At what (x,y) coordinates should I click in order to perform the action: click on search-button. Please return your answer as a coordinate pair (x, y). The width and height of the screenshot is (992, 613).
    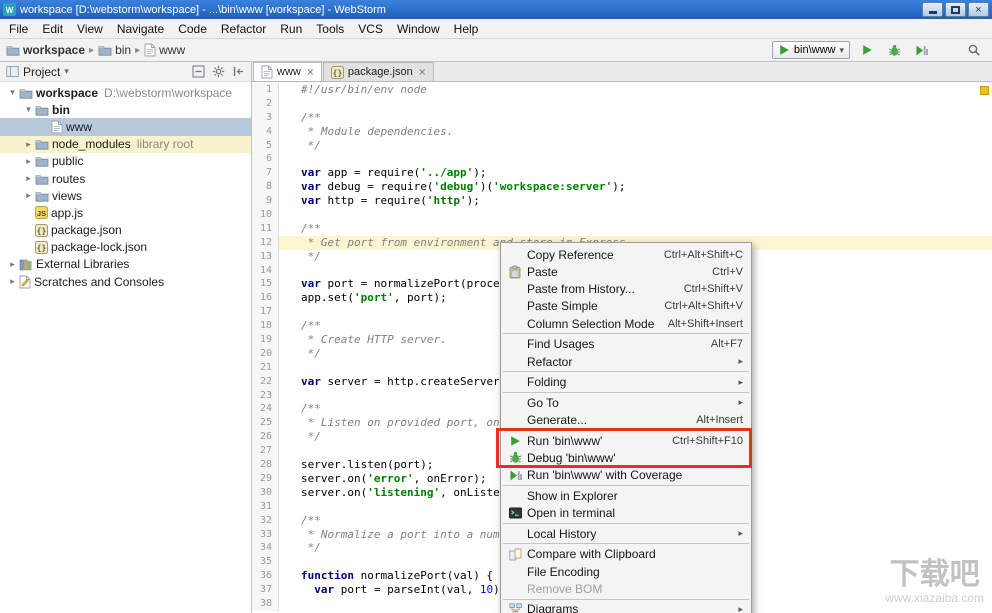
    Looking at the image, I should click on (974, 50).